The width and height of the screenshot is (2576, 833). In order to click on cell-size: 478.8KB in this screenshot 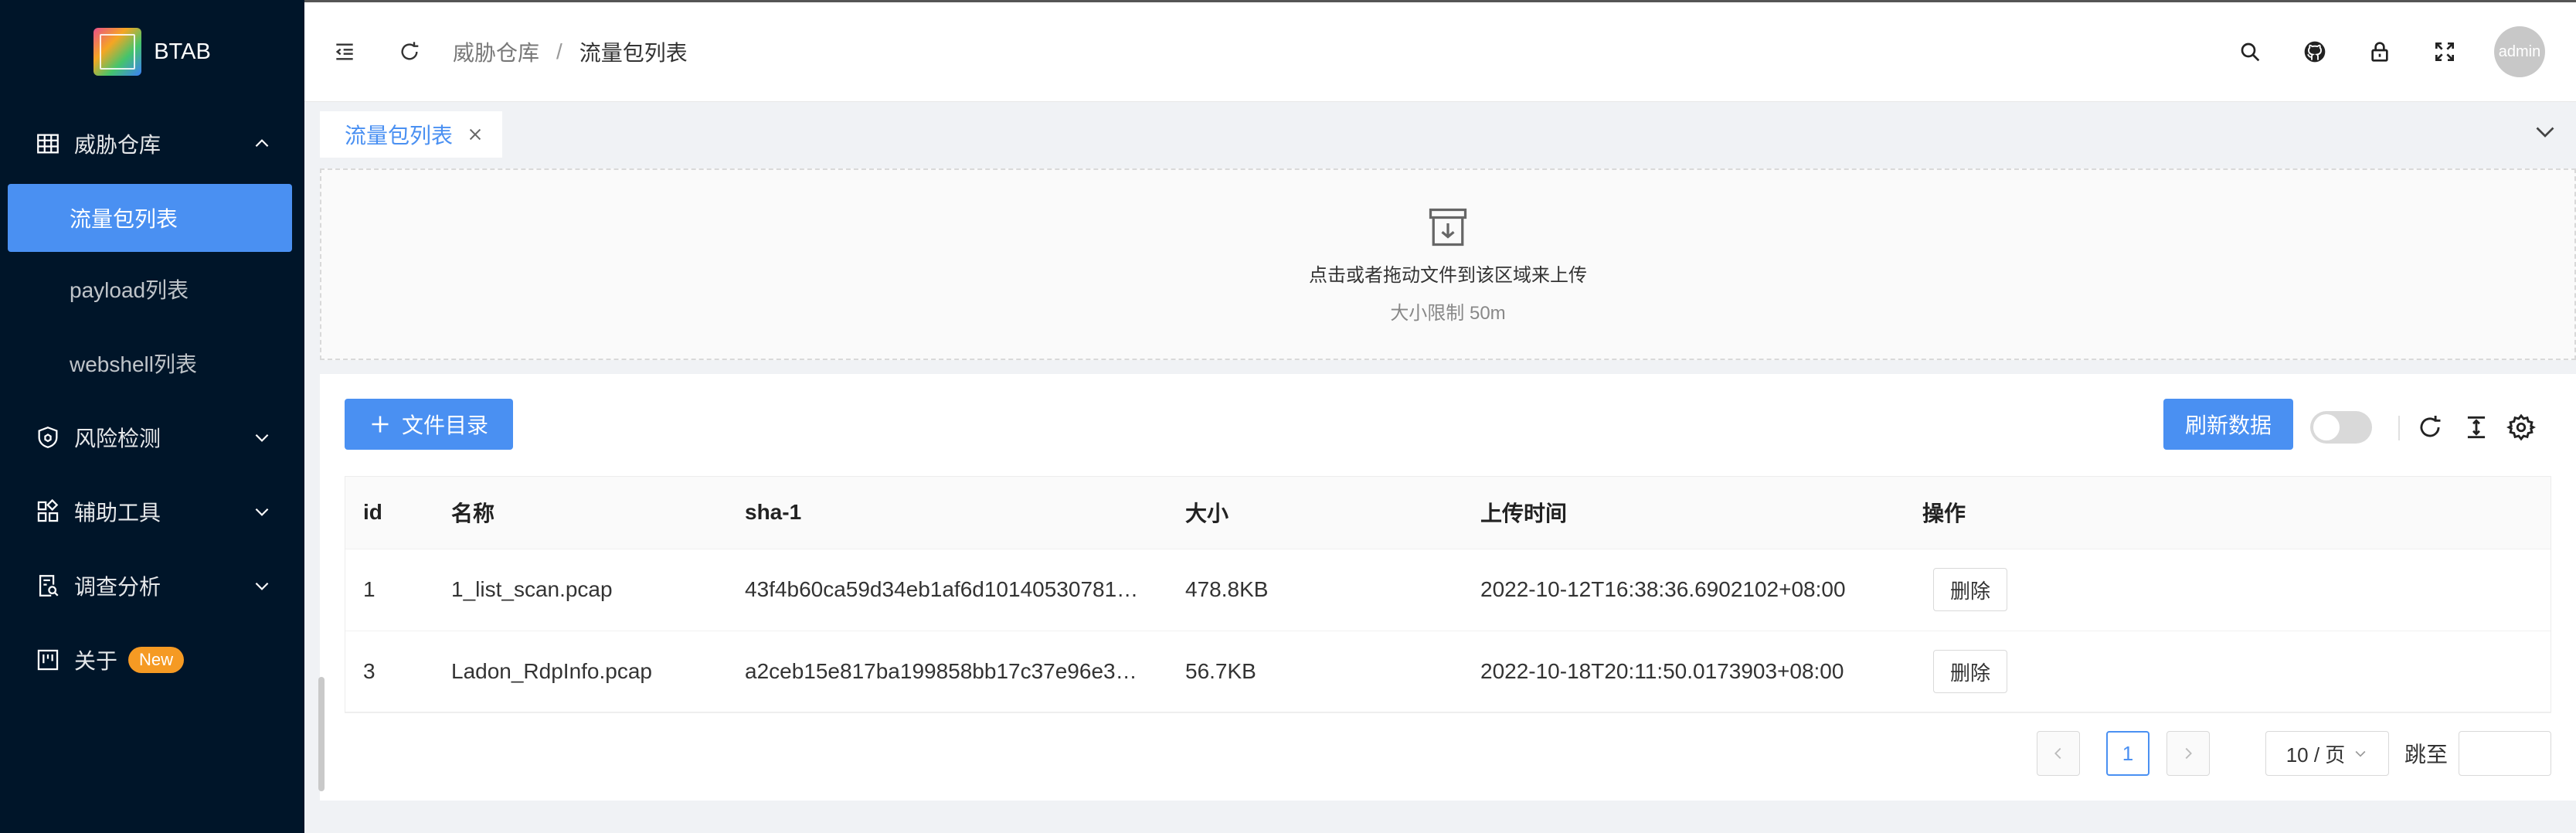, I will do `click(1314, 590)`.